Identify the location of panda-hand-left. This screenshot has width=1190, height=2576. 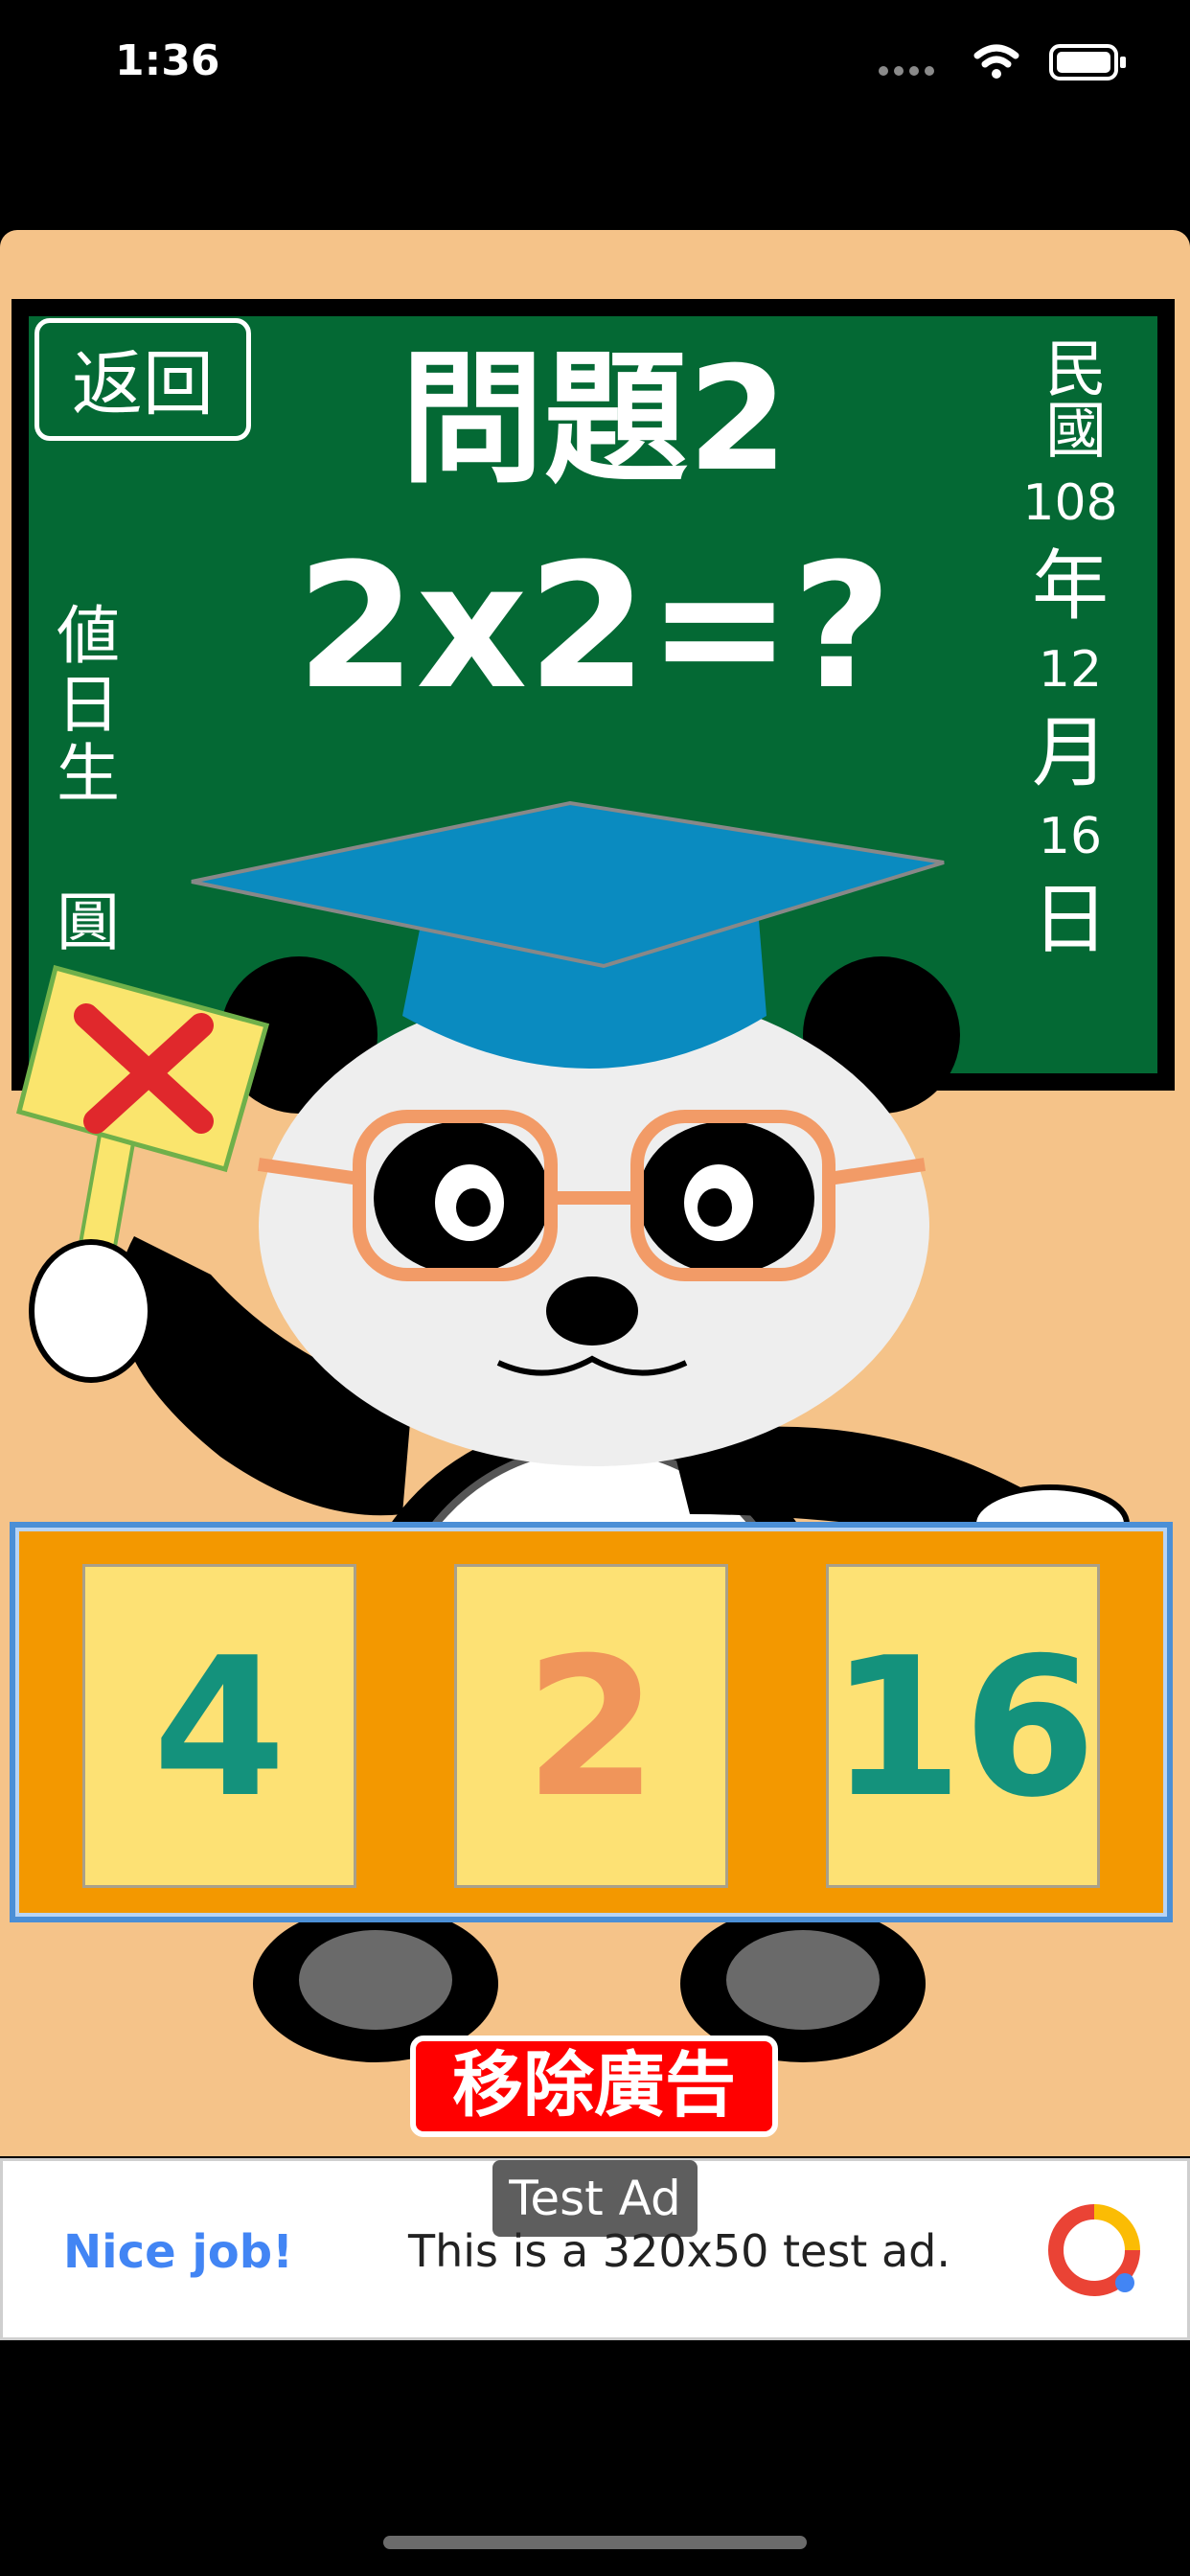
(91, 1311).